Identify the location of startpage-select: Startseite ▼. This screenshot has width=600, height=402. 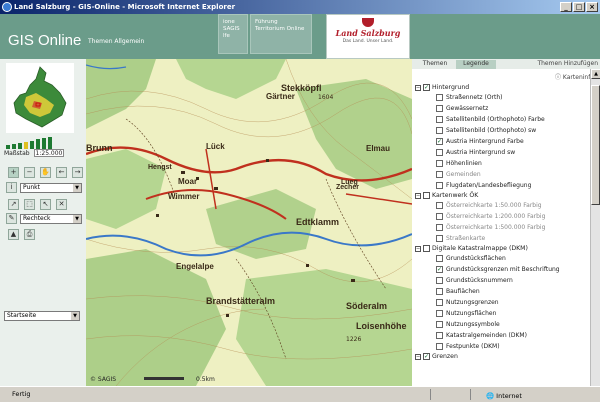
(42, 316).